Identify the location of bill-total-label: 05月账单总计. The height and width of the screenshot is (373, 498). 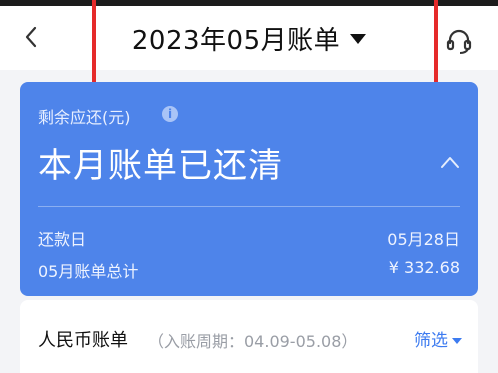
(88, 271).